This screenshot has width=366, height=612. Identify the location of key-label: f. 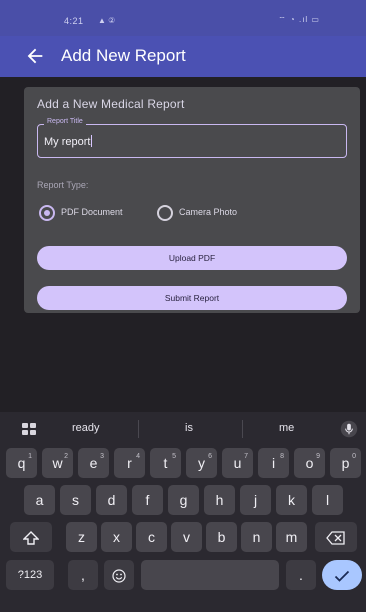
(147, 500).